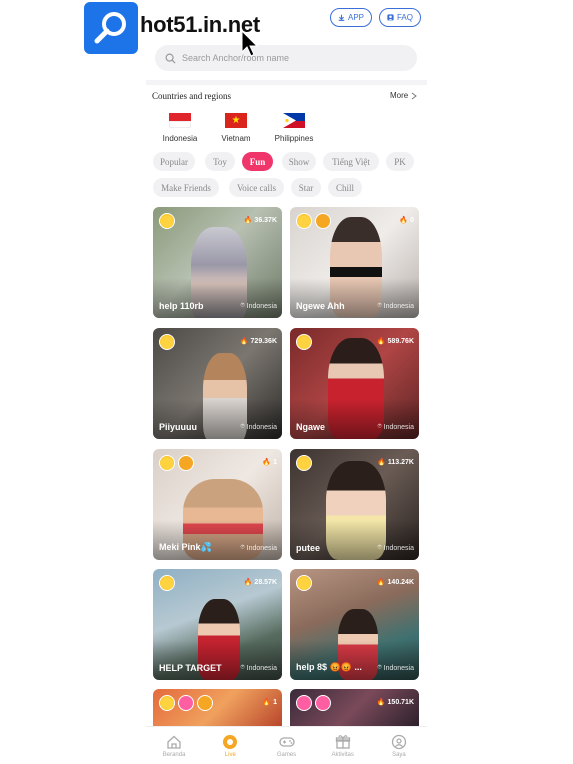  I want to click on app-button-label: APP, so click(355, 17).